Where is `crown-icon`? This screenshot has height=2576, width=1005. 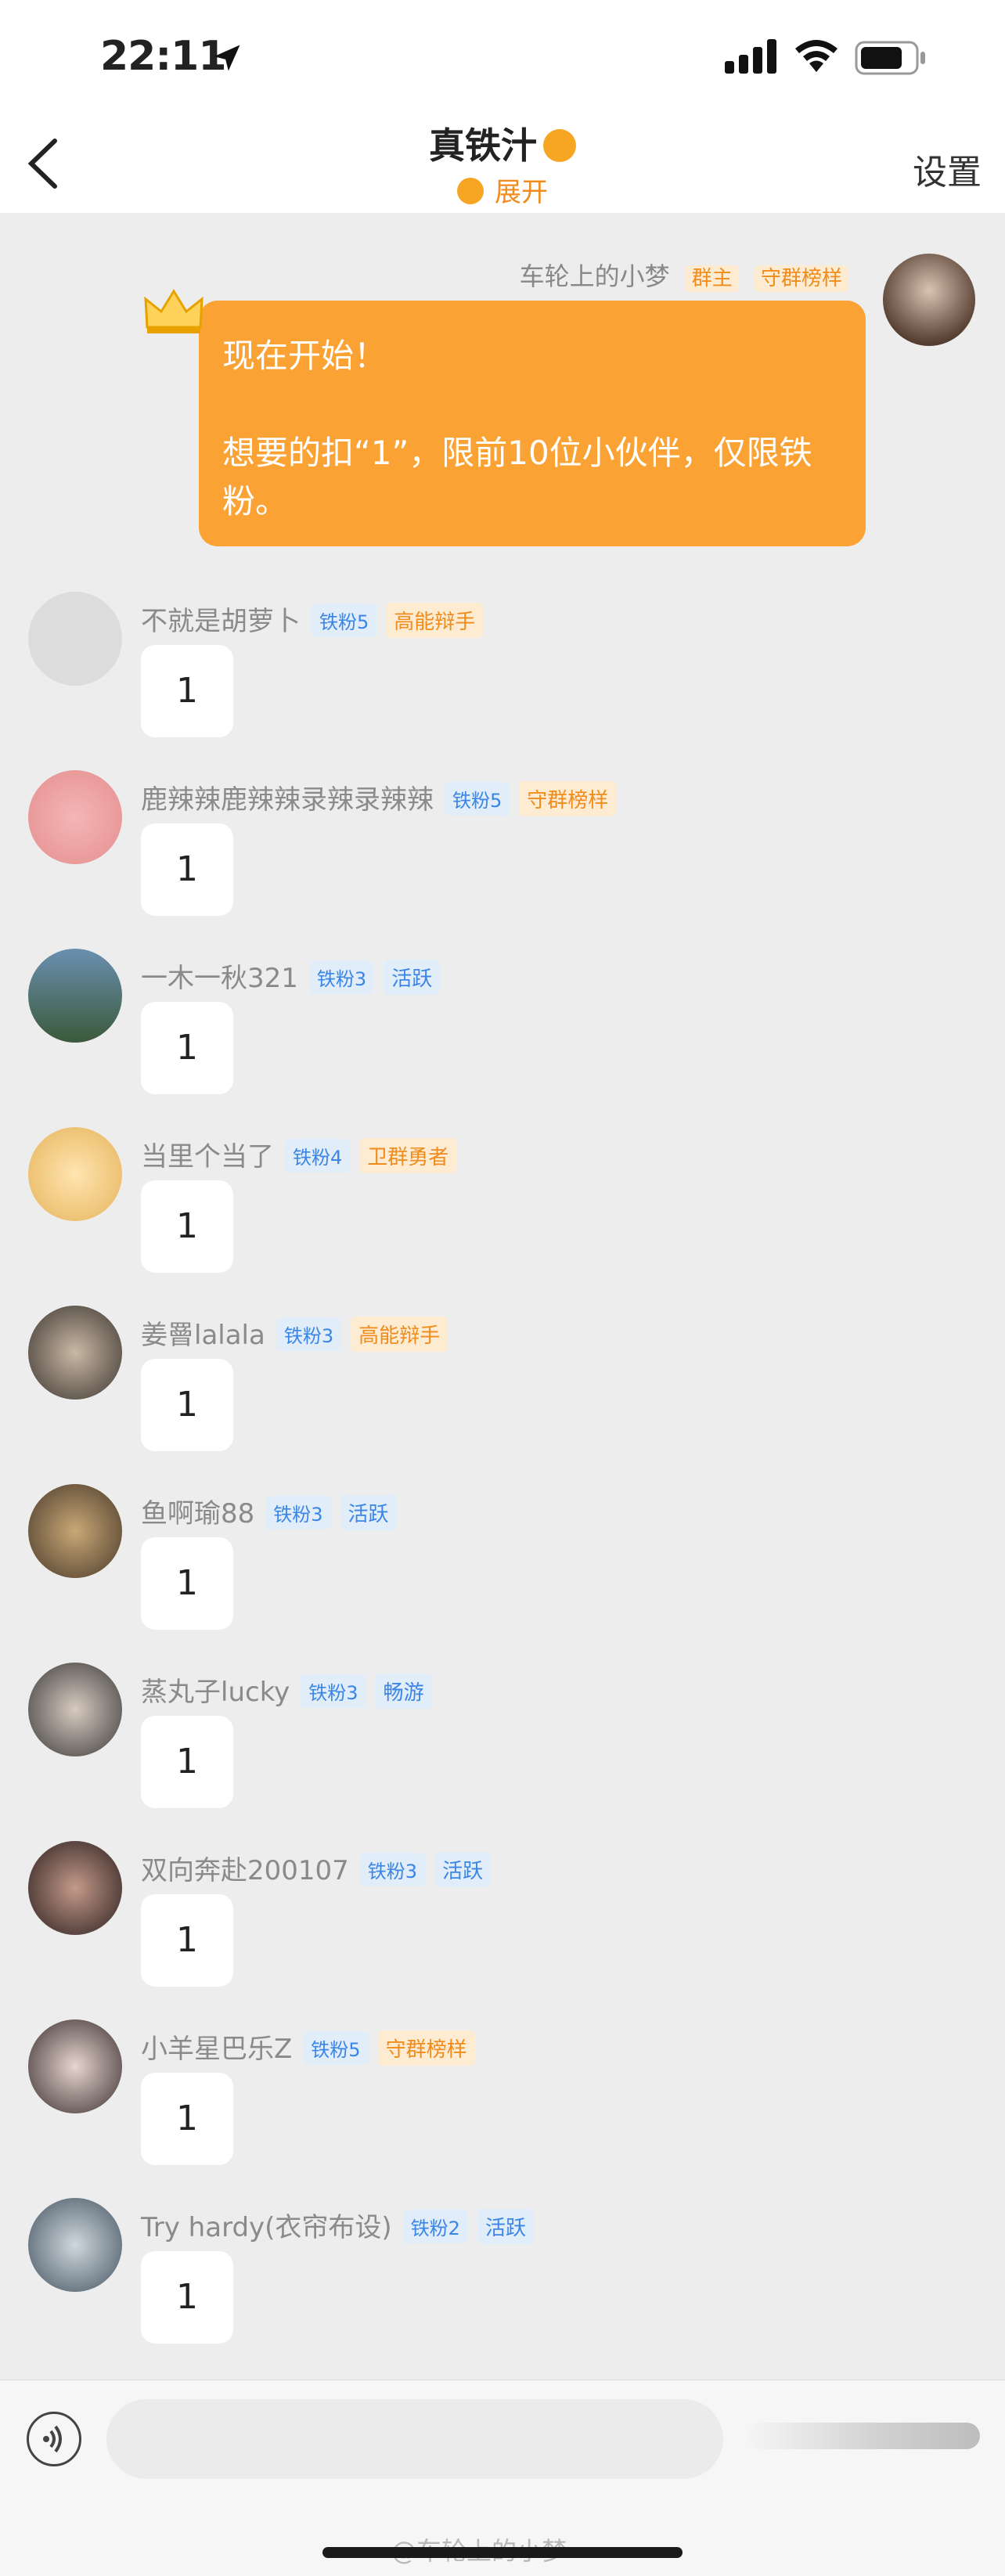 crown-icon is located at coordinates (174, 311).